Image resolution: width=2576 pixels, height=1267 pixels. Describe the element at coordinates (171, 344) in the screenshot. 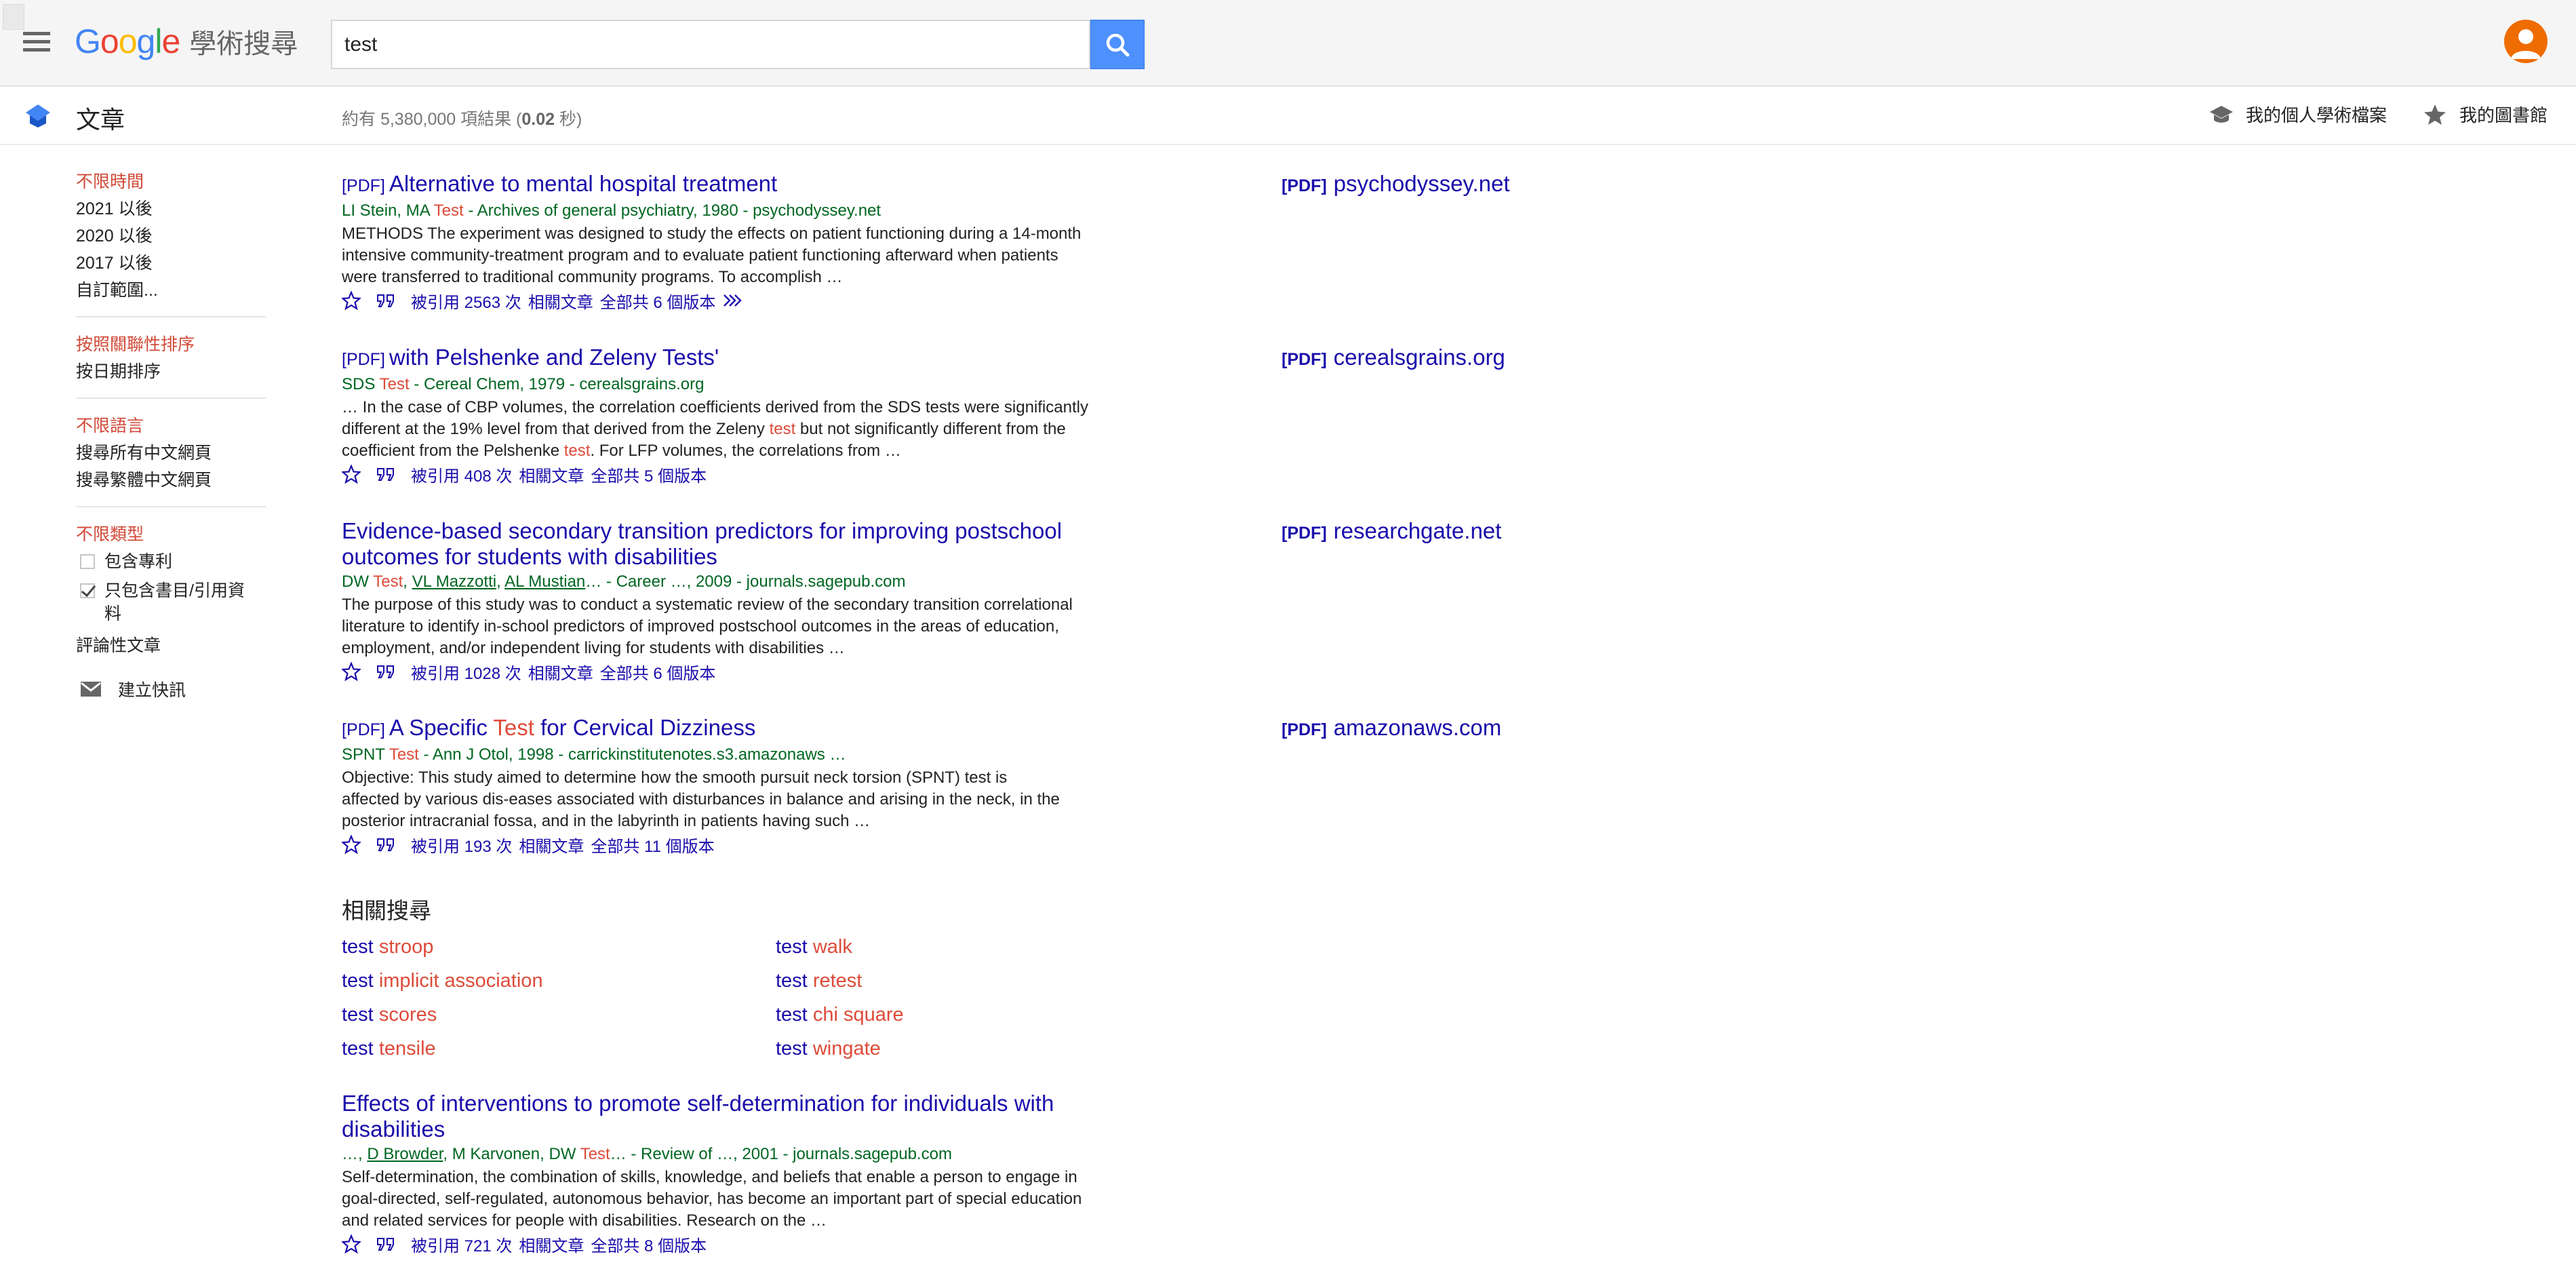

I see `sort-by-relevance: 按照關聯性排序` at that location.